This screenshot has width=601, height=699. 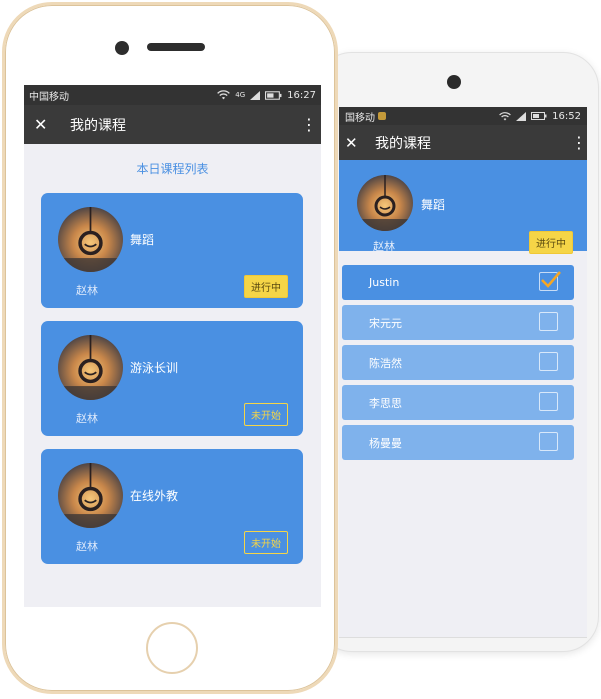 What do you see at coordinates (172, 378) in the screenshot?
I see `course-card: 游泳长训 赵林 未开始` at bounding box center [172, 378].